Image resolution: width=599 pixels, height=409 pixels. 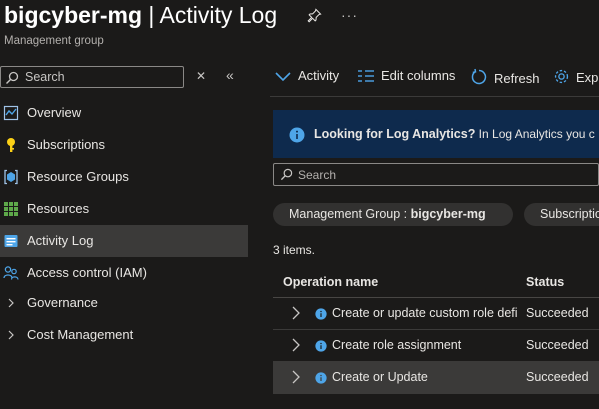 What do you see at coordinates (11, 241) in the screenshot?
I see `activity-log-icon` at bounding box center [11, 241].